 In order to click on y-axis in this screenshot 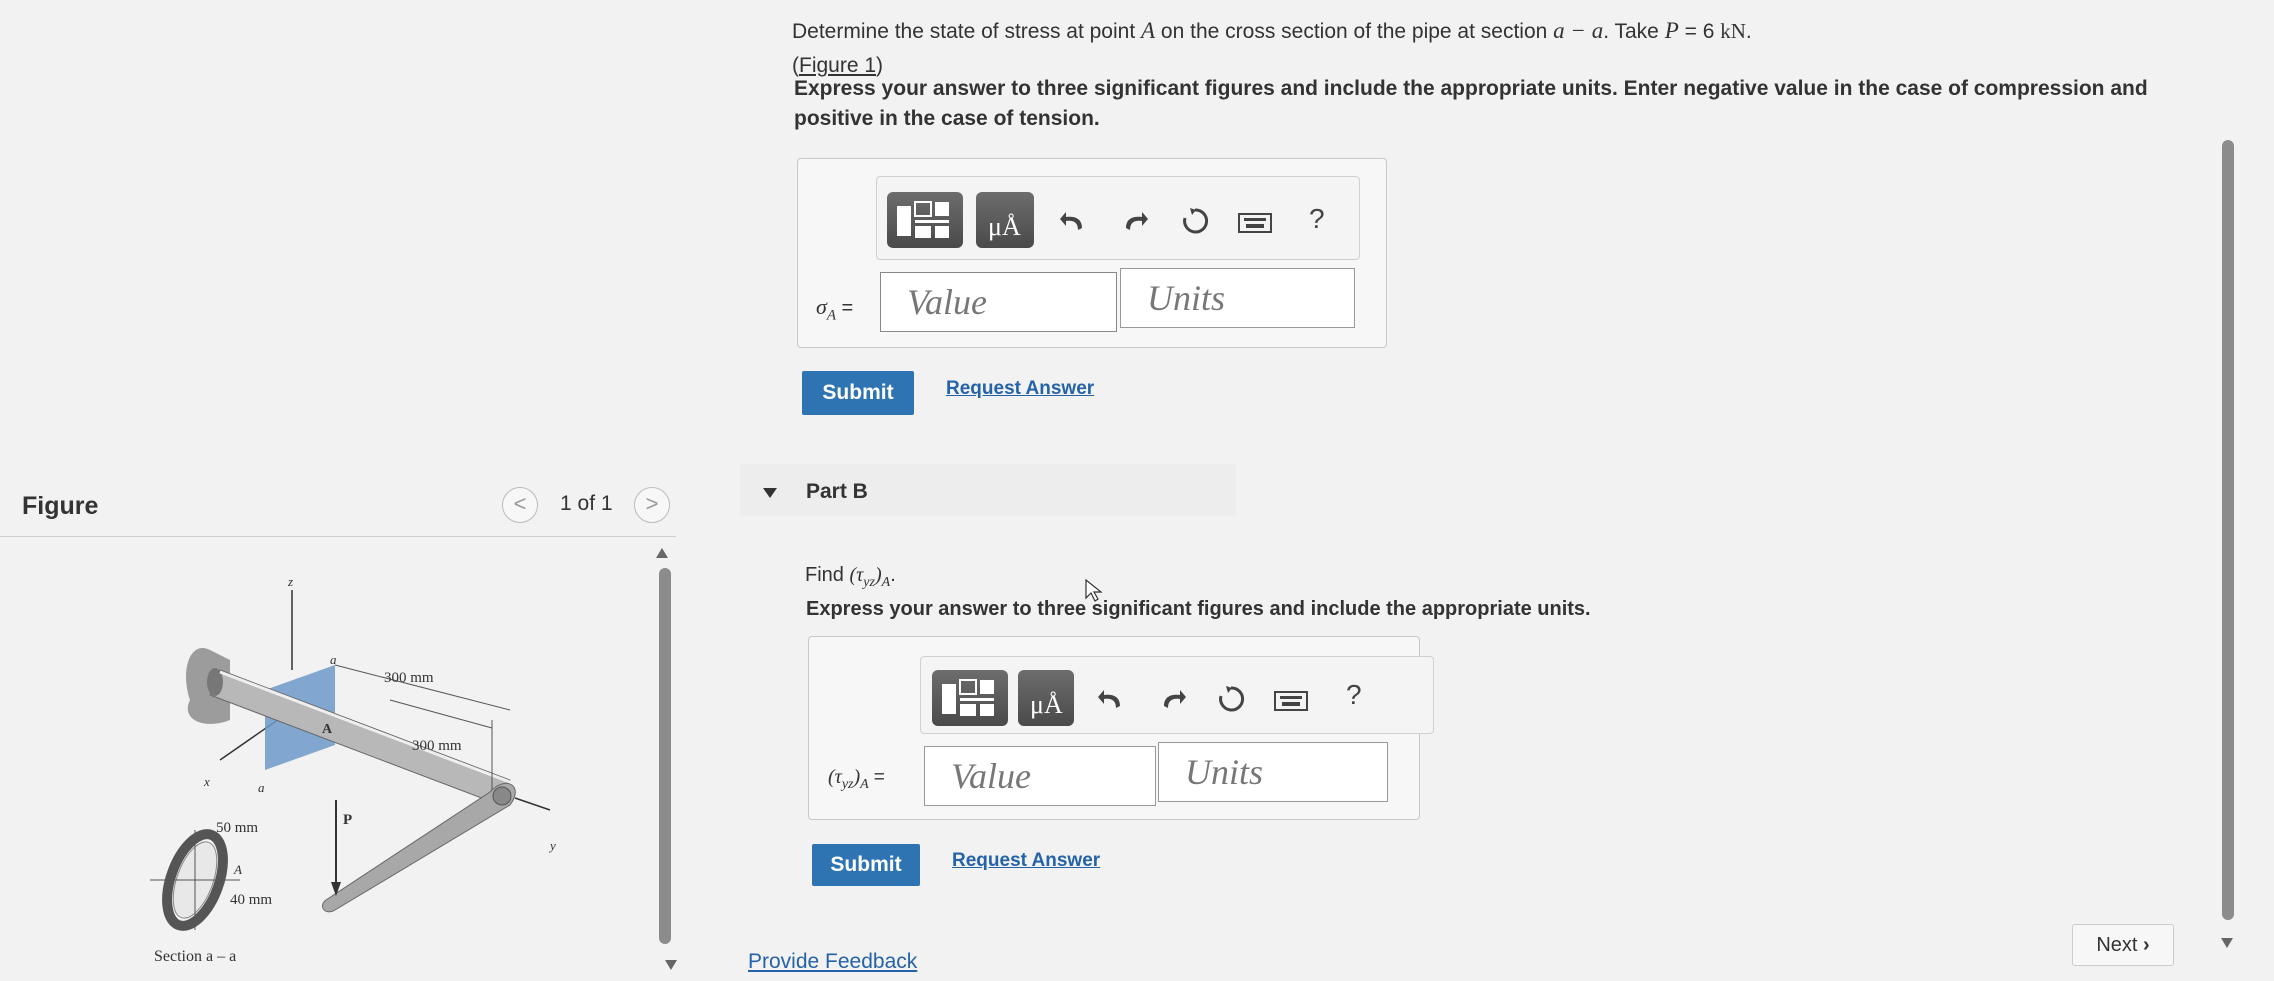, I will do `click(532, 804)`.